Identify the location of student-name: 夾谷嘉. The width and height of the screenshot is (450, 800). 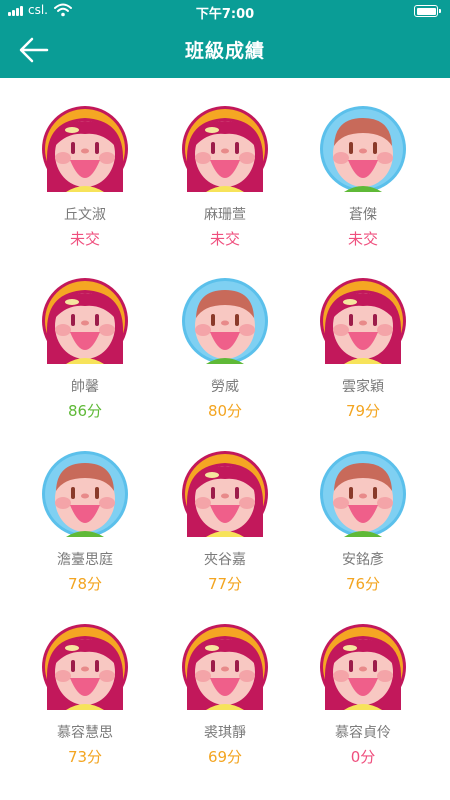
(225, 560).